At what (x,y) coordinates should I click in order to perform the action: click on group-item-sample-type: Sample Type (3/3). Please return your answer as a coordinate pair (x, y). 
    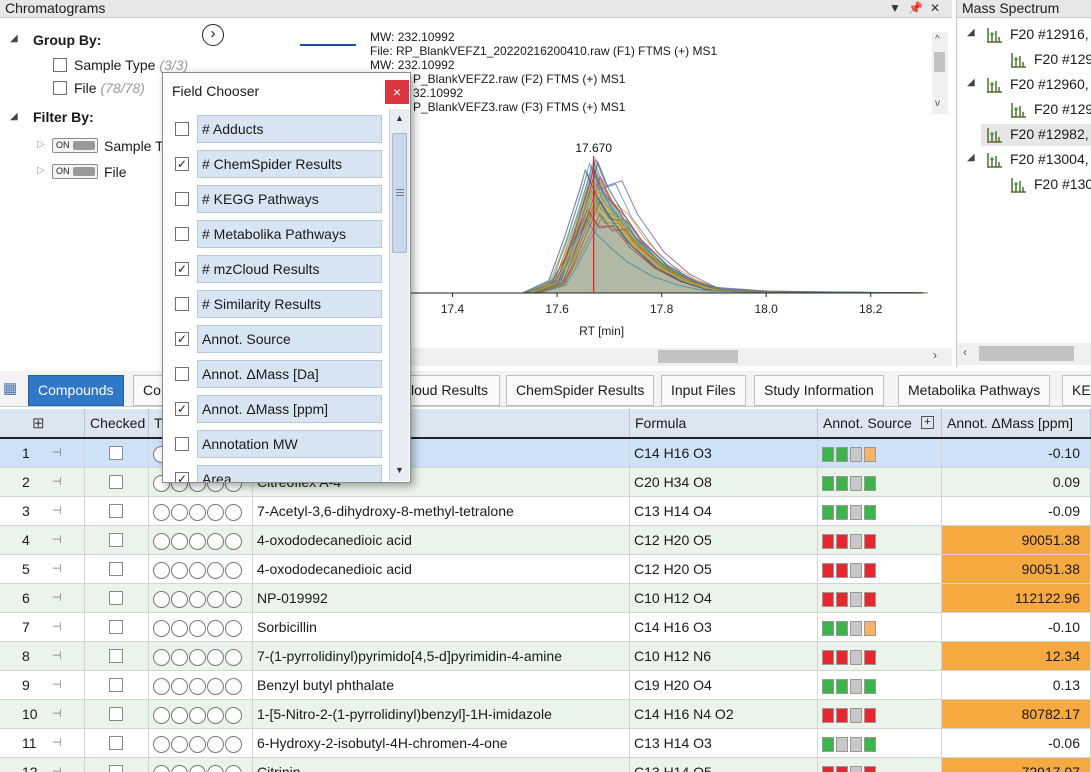
    Looking at the image, I should click on (131, 65).